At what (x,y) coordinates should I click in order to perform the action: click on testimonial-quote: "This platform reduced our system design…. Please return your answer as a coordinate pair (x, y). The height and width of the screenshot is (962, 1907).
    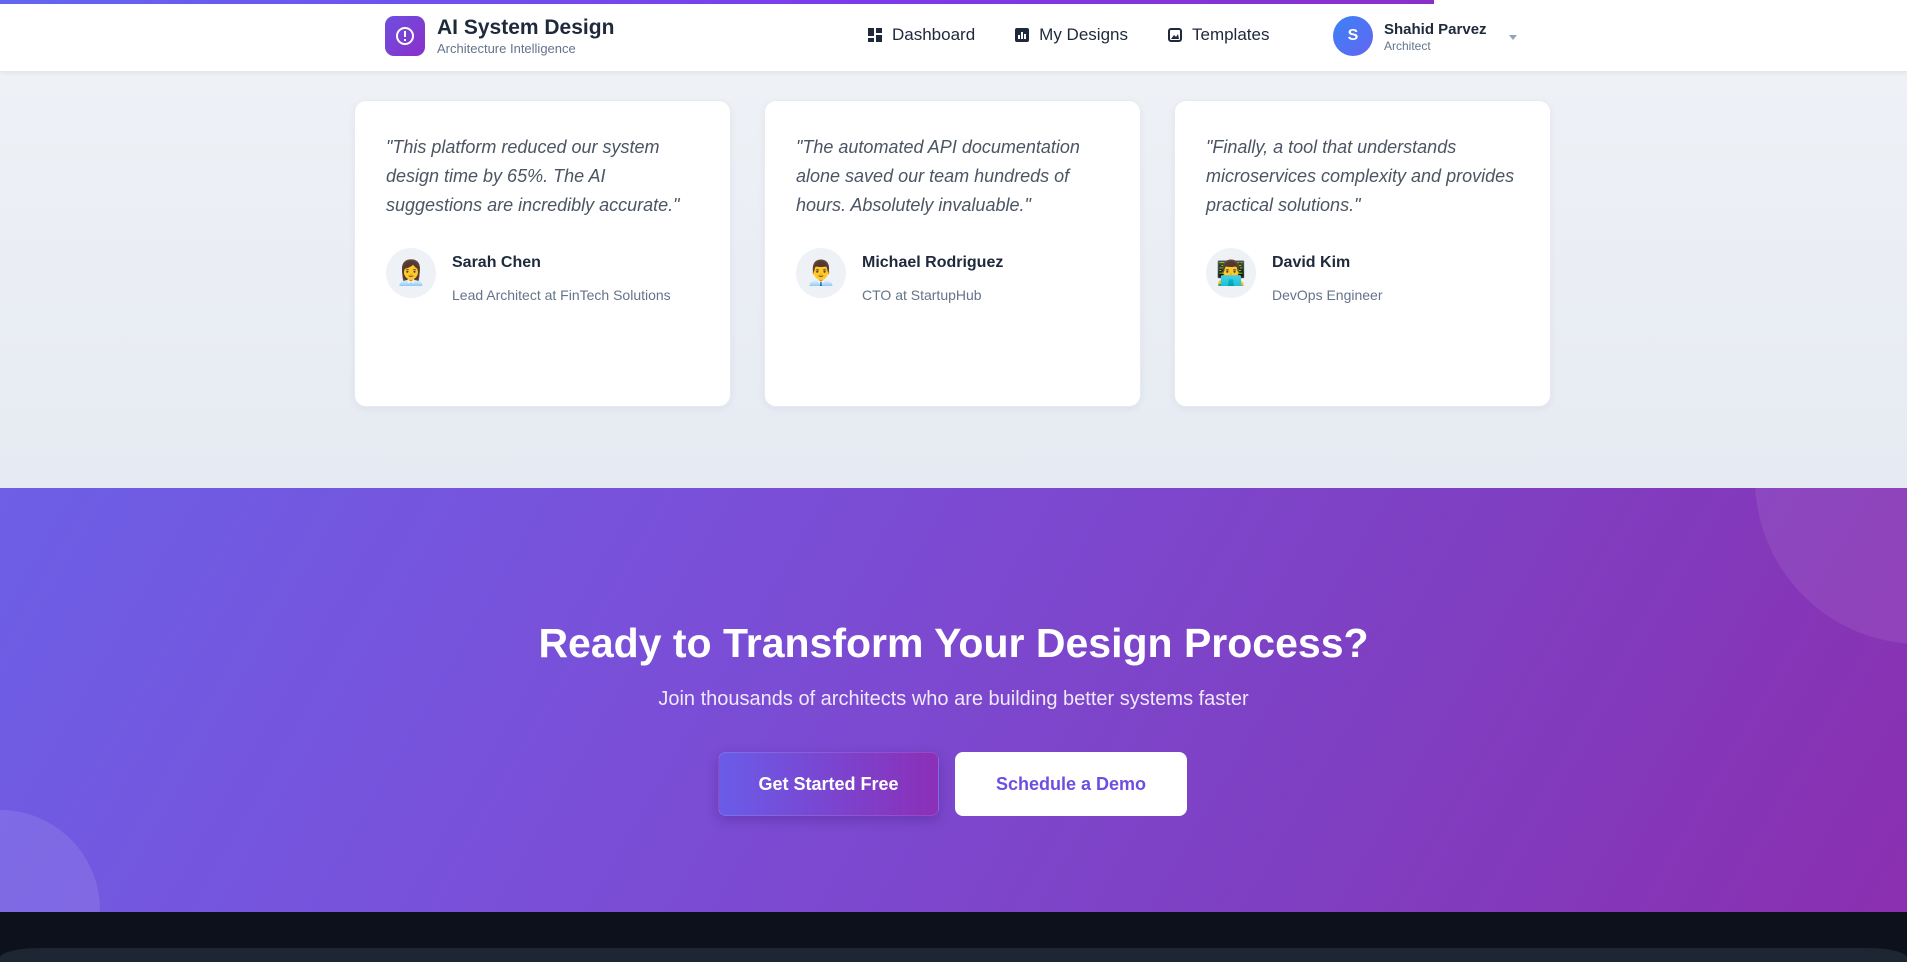
    Looking at the image, I should click on (533, 176).